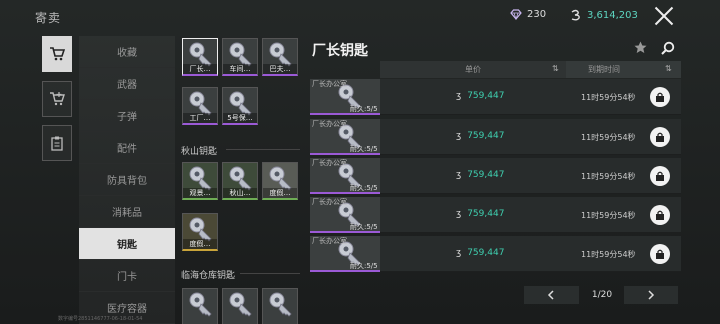 This screenshot has height=324, width=720. What do you see at coordinates (604, 69) in the screenshot?
I see `column-expire-time: 到期时间` at bounding box center [604, 69].